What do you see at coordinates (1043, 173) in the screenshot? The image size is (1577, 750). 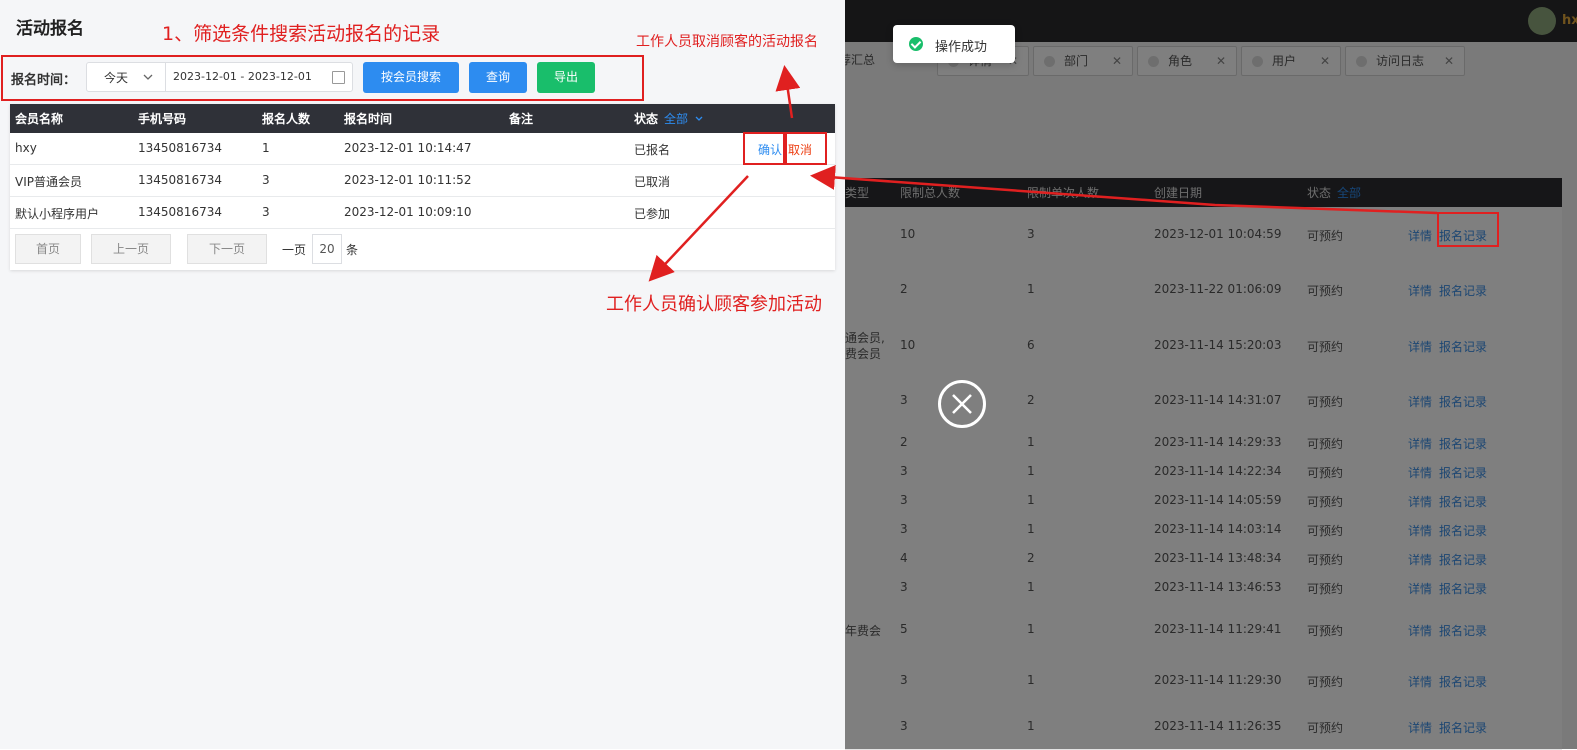 I see `annotation-arrows` at bounding box center [1043, 173].